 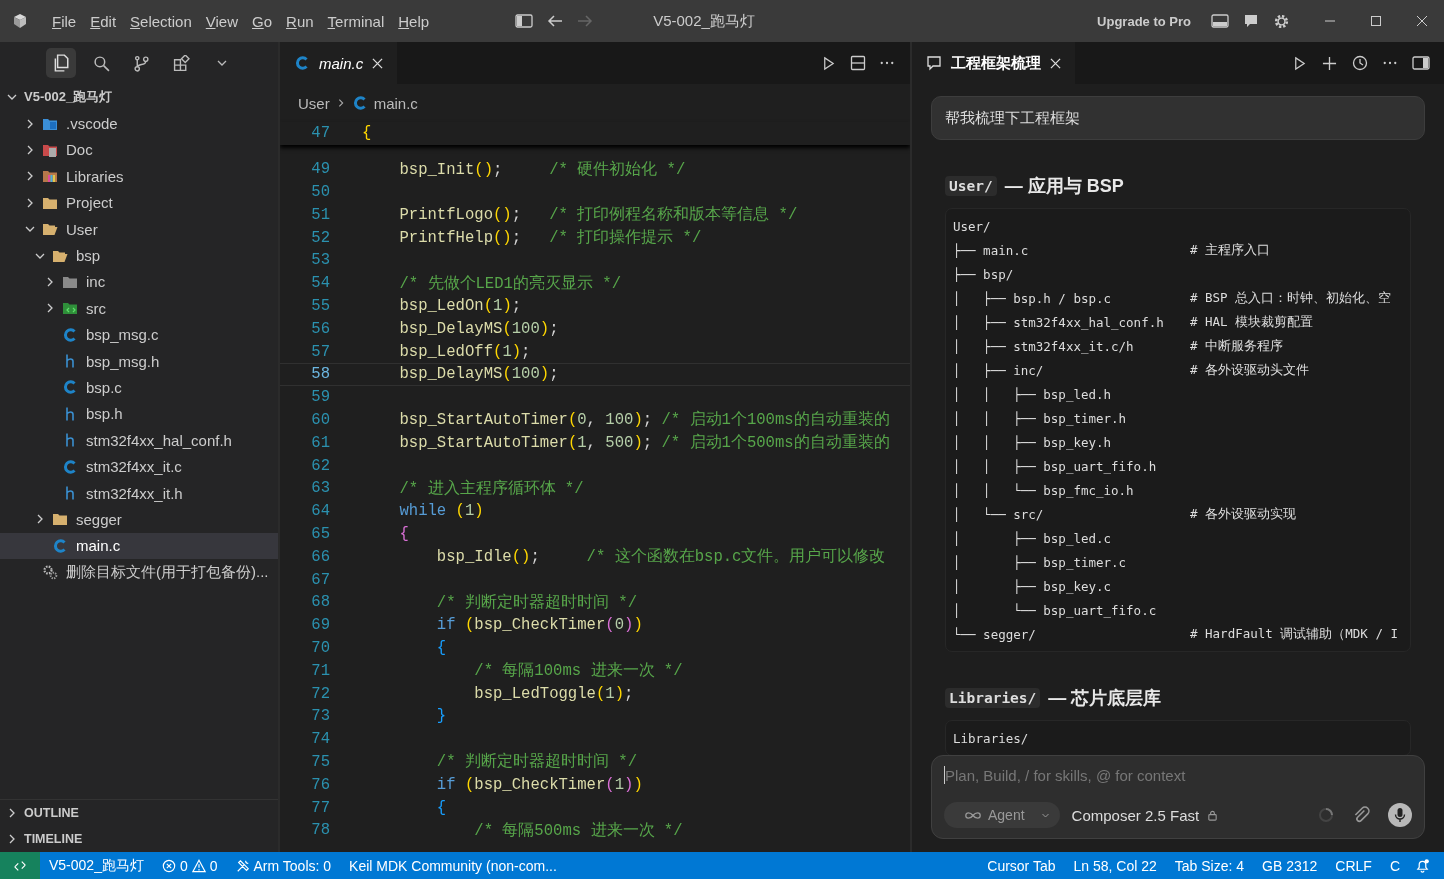 I want to click on error-count: 0, so click(x=183, y=865).